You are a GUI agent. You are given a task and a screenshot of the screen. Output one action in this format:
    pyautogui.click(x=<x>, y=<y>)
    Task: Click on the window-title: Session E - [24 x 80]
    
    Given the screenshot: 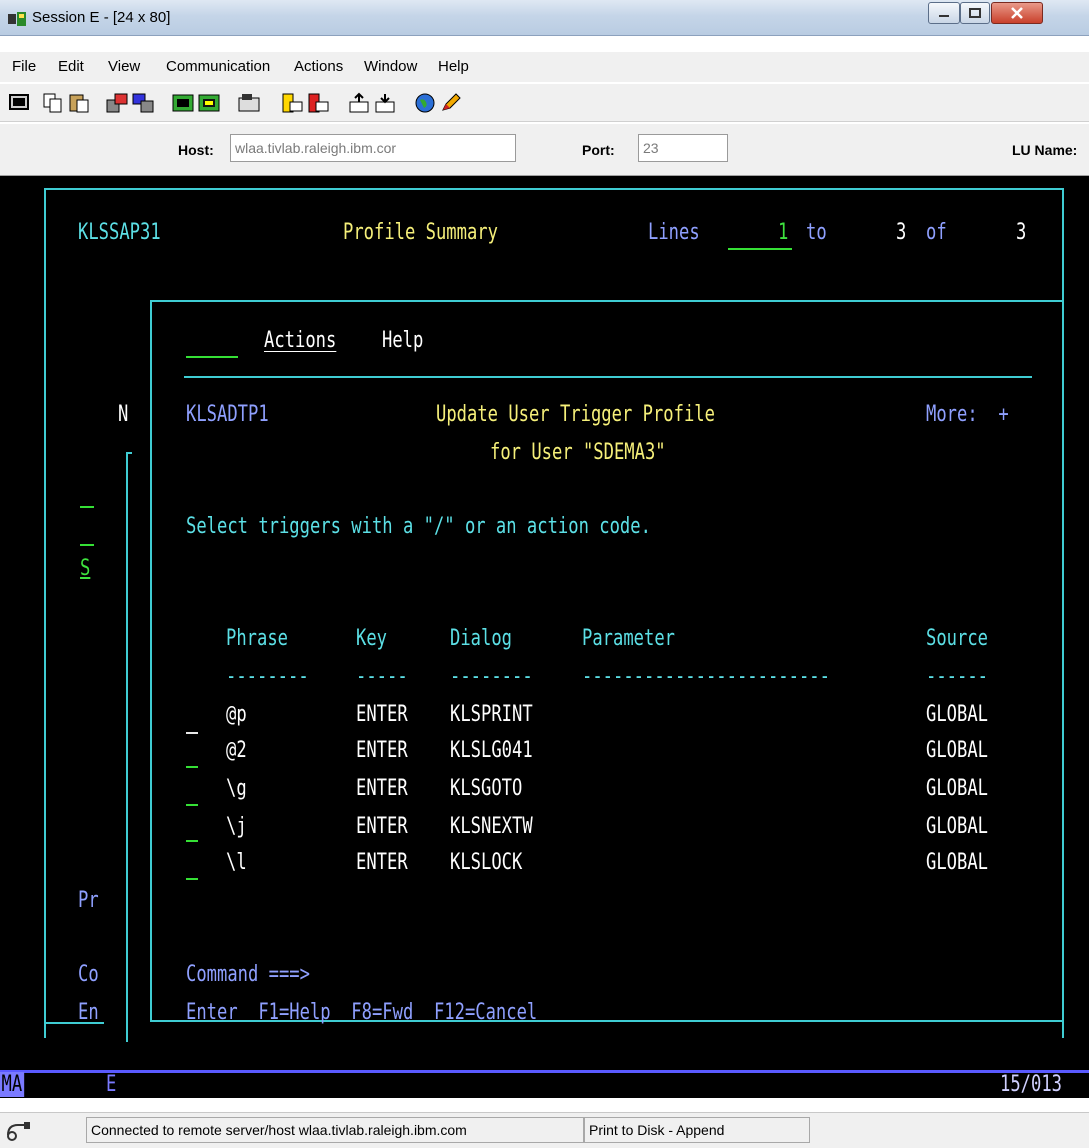 What is the action you would take?
    pyautogui.click(x=101, y=17)
    